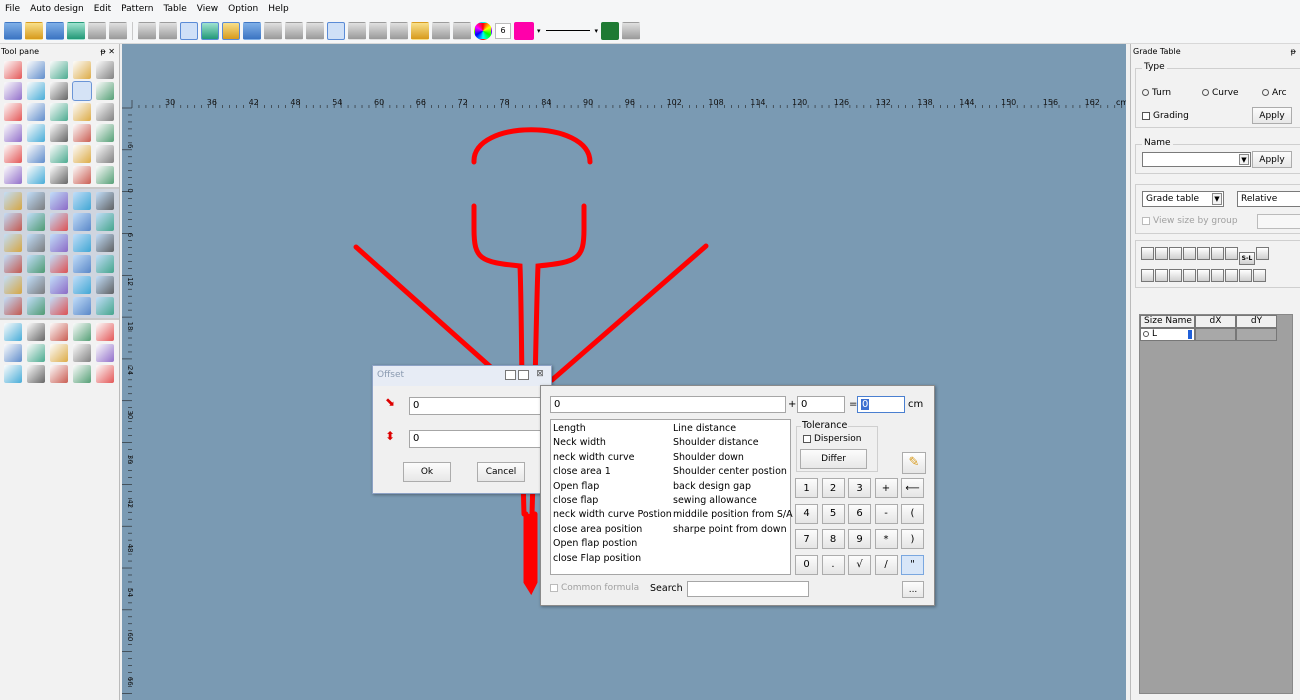 The image size is (1300, 700). I want to click on line-chart-icon, so click(357, 30).